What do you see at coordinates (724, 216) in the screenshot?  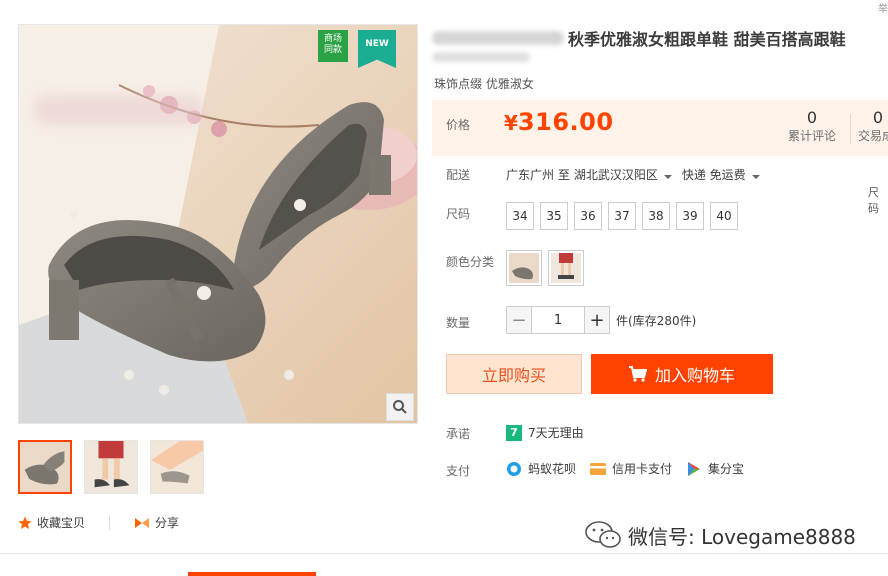 I see `size-option: 40` at bounding box center [724, 216].